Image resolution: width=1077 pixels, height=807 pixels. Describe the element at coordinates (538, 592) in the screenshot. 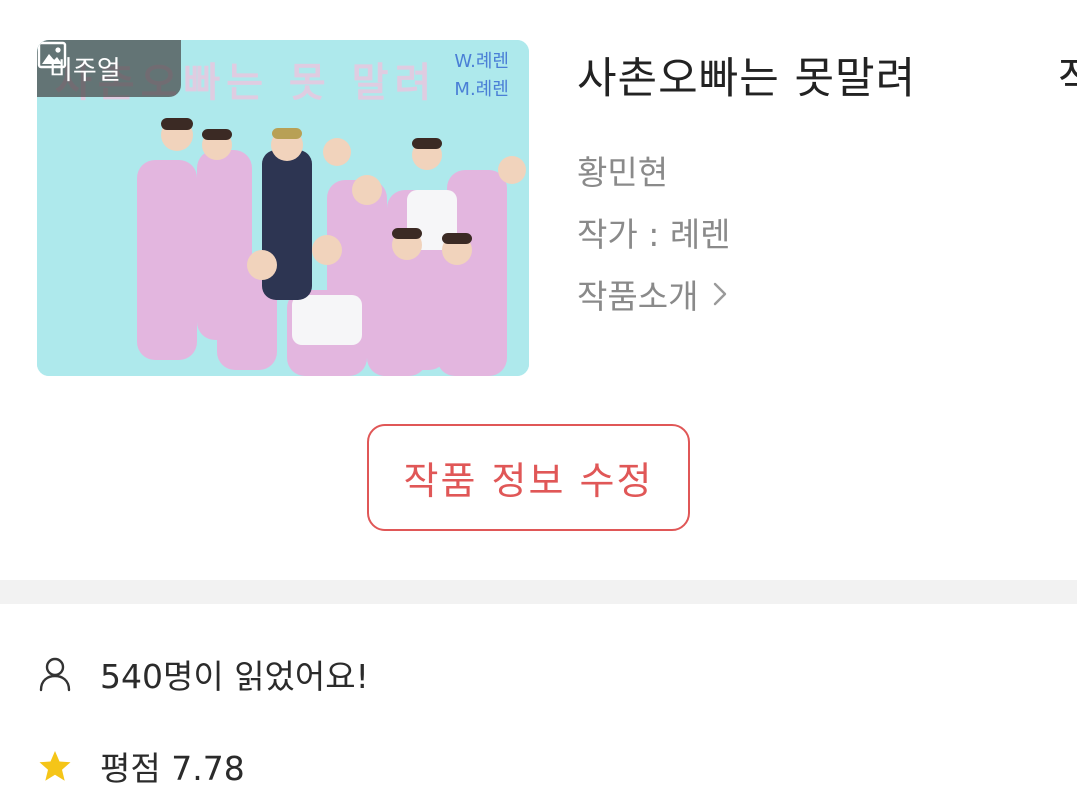

I see `section-divider` at that location.